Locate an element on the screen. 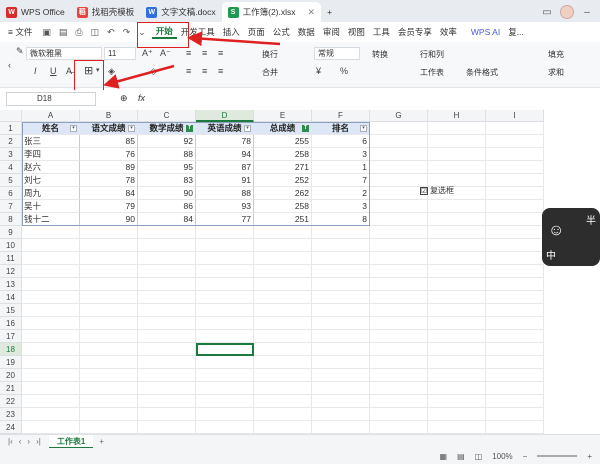 The image size is (600, 464). row-header-11: 11 is located at coordinates (11, 258).